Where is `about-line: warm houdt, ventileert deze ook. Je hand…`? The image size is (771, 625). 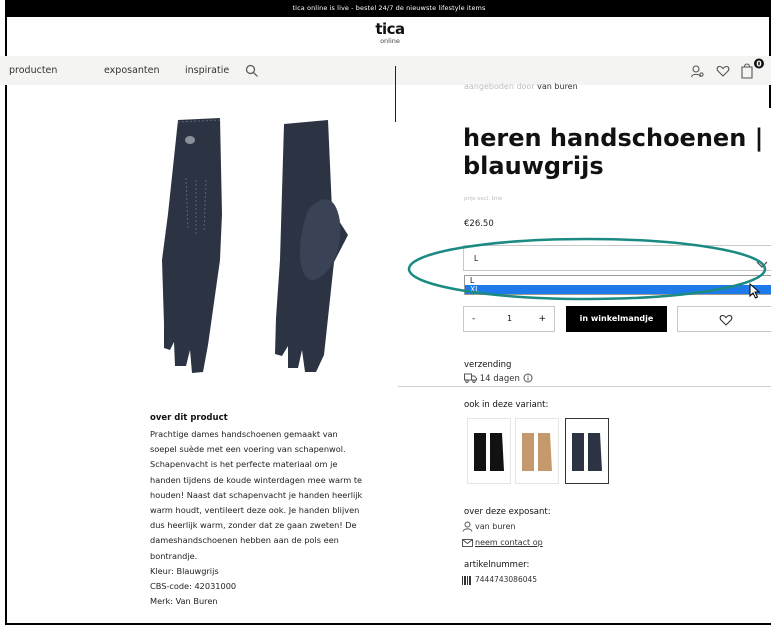
about-line: warm houdt, ventileert deze ook. Je hand… is located at coordinates (255, 510).